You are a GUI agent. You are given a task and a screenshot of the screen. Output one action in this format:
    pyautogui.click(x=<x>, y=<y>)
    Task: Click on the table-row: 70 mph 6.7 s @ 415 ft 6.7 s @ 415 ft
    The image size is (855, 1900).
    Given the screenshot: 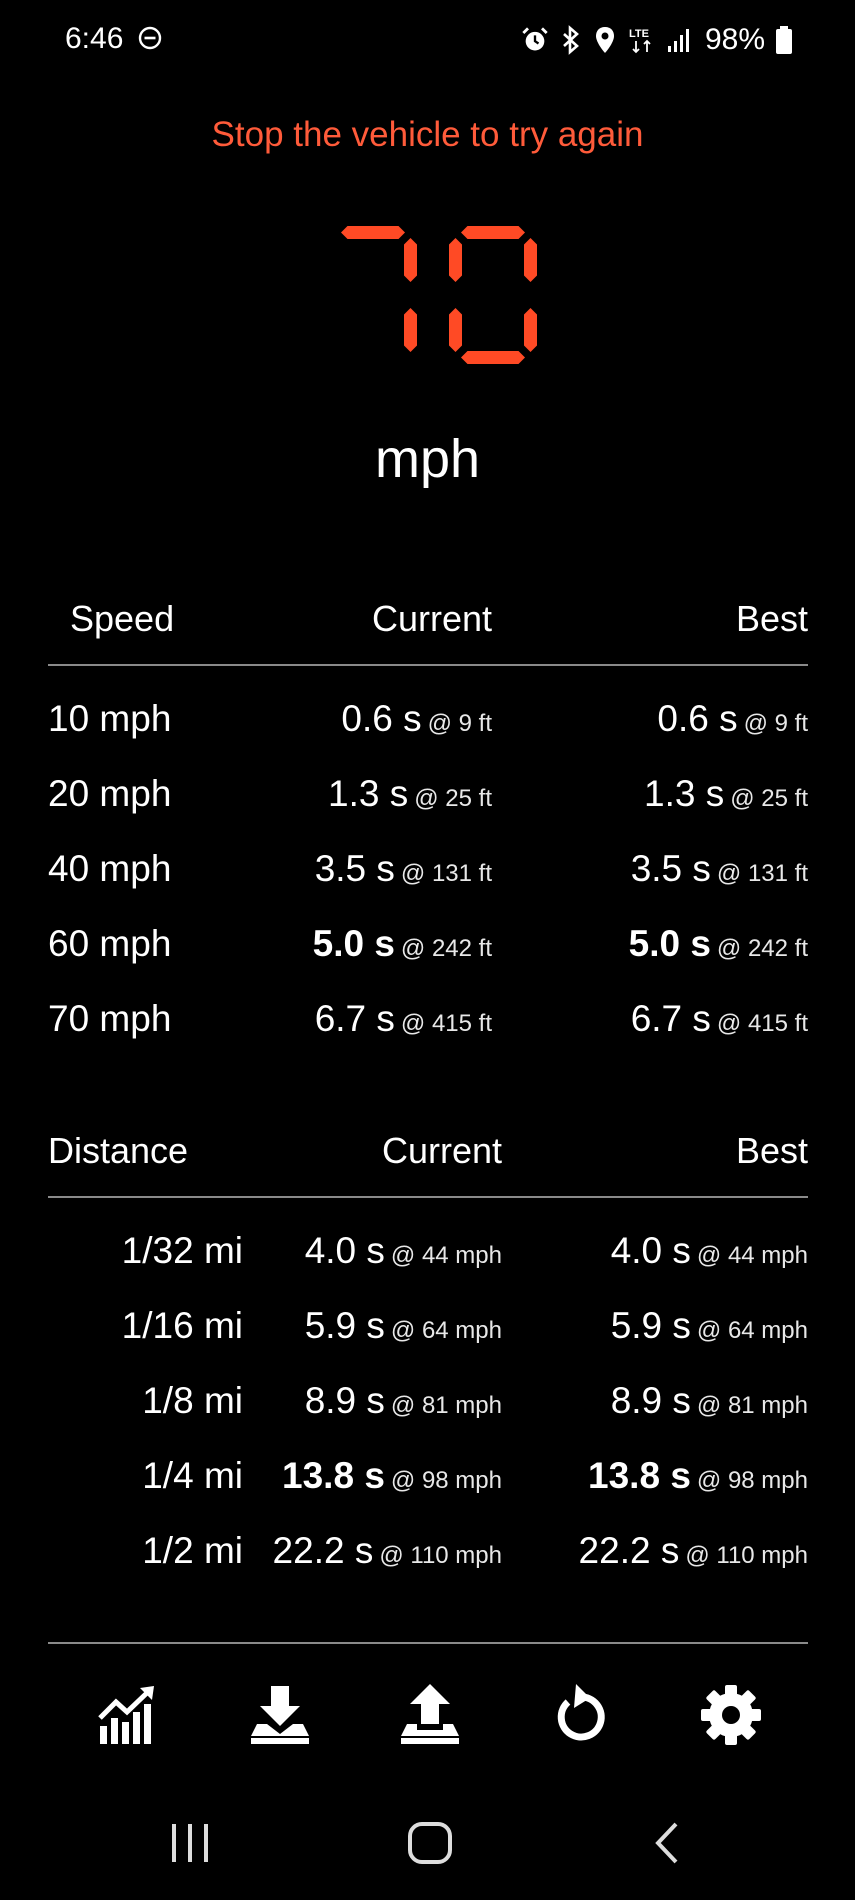 What is the action you would take?
    pyautogui.click(x=428, y=1035)
    